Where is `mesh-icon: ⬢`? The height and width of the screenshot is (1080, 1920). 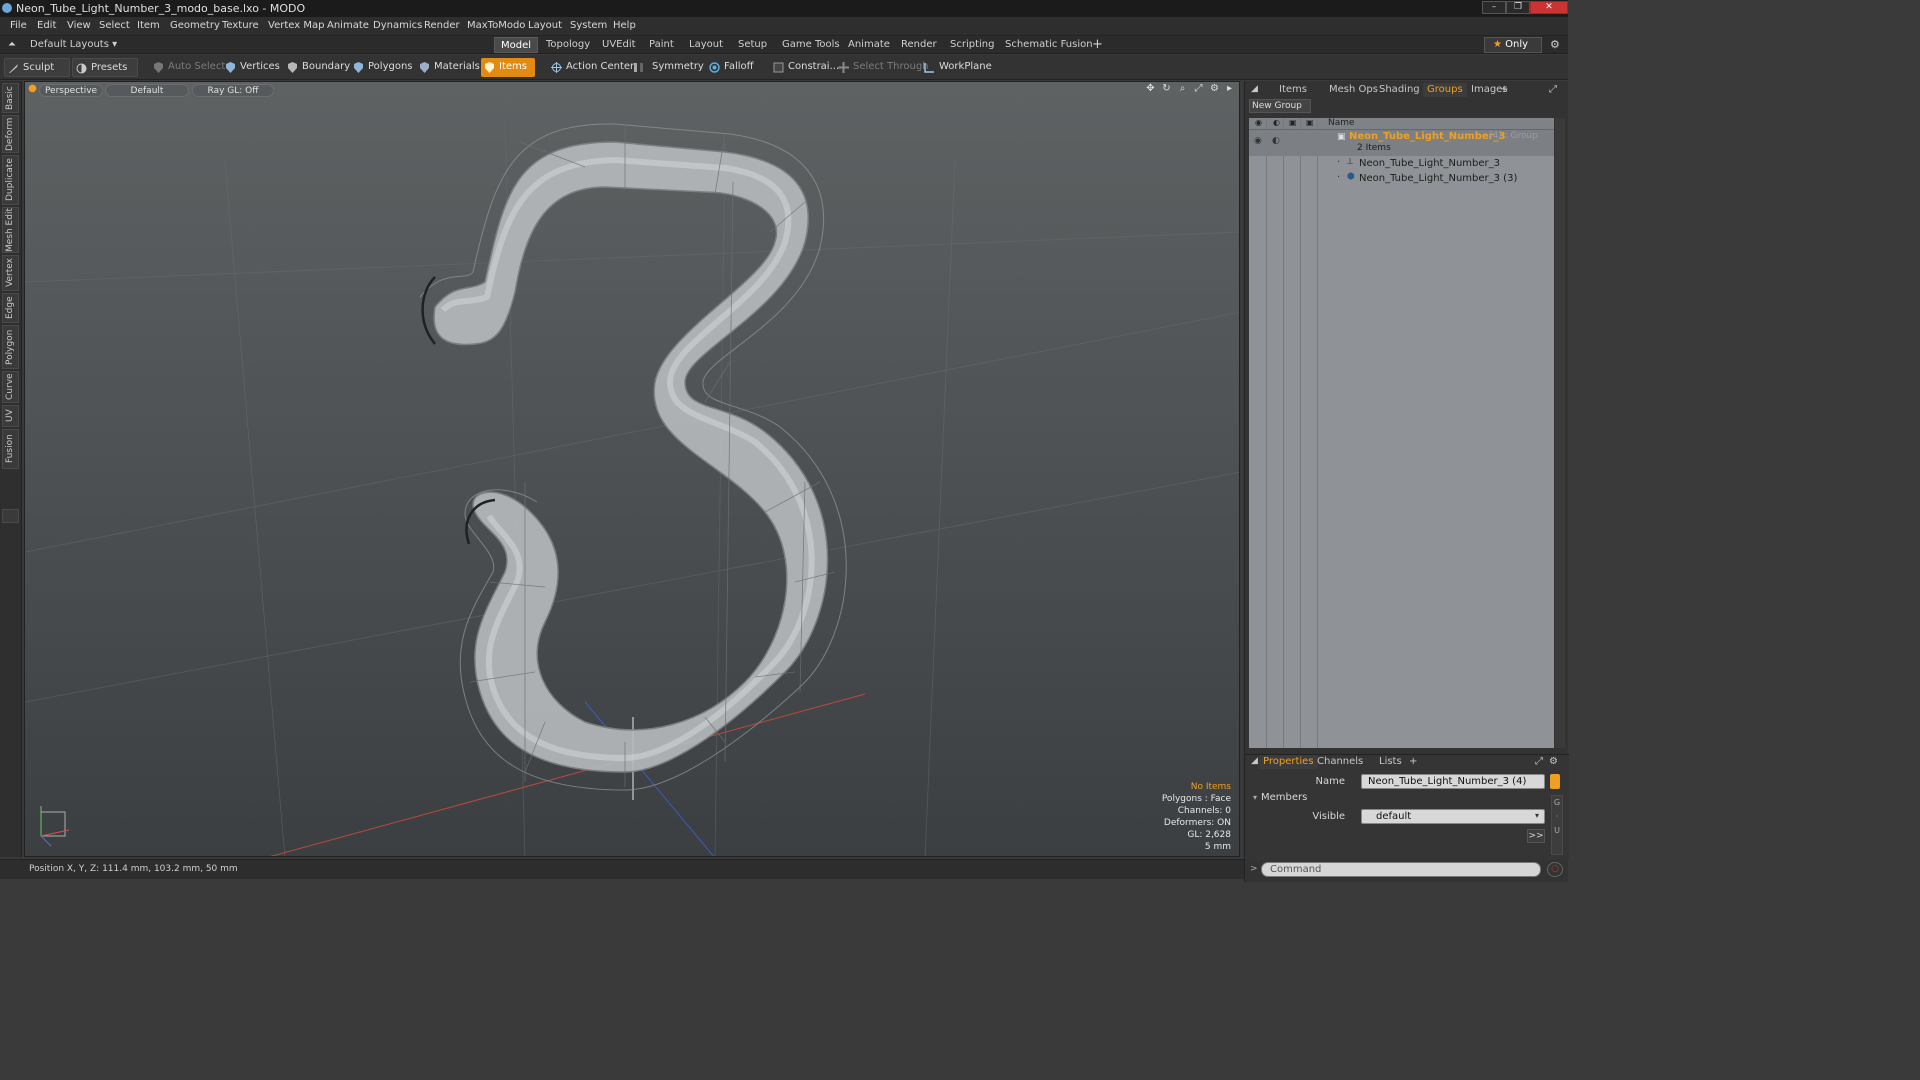 mesh-icon: ⬢ is located at coordinates (1351, 177).